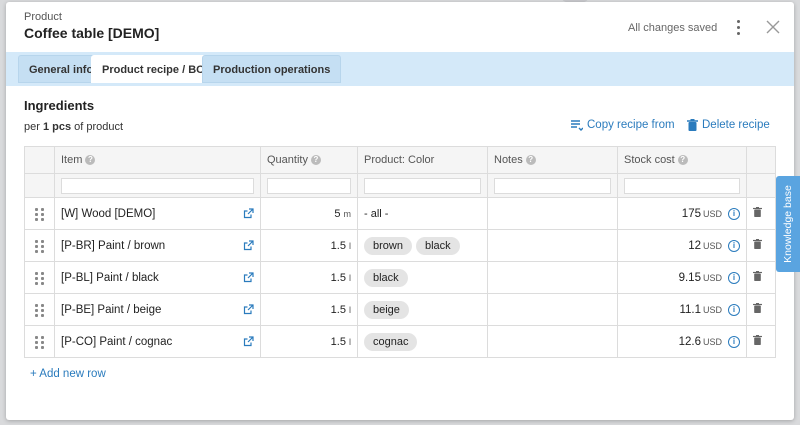 The image size is (800, 425). Describe the element at coordinates (694, 245) in the screenshot. I see `cost-value: 12` at that location.